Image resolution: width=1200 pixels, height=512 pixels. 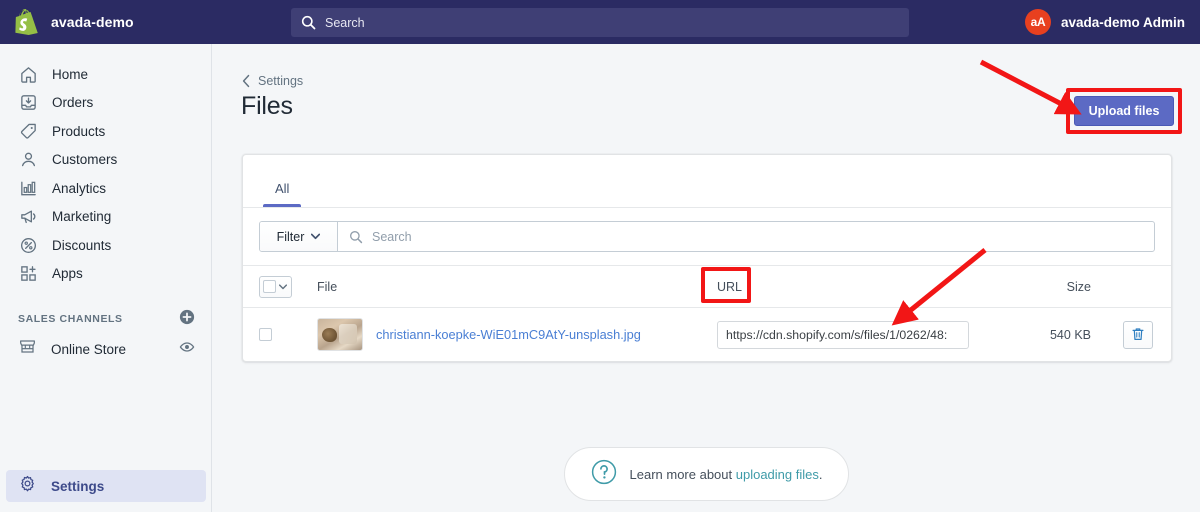 What do you see at coordinates (288, 334) in the screenshot?
I see `row-select-cell` at bounding box center [288, 334].